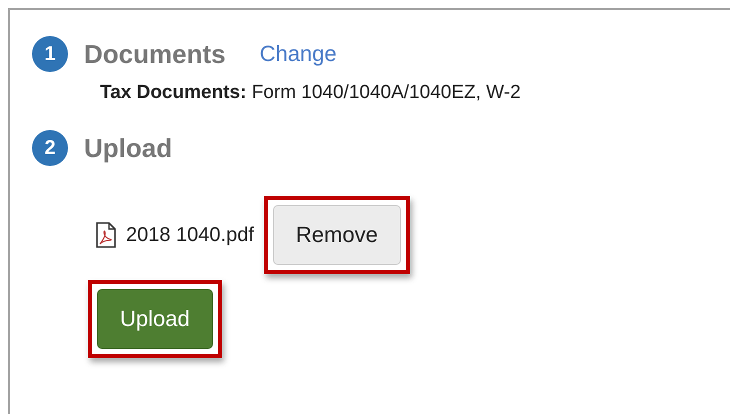 This screenshot has height=414, width=730. I want to click on pdf-file-icon, so click(106, 235).